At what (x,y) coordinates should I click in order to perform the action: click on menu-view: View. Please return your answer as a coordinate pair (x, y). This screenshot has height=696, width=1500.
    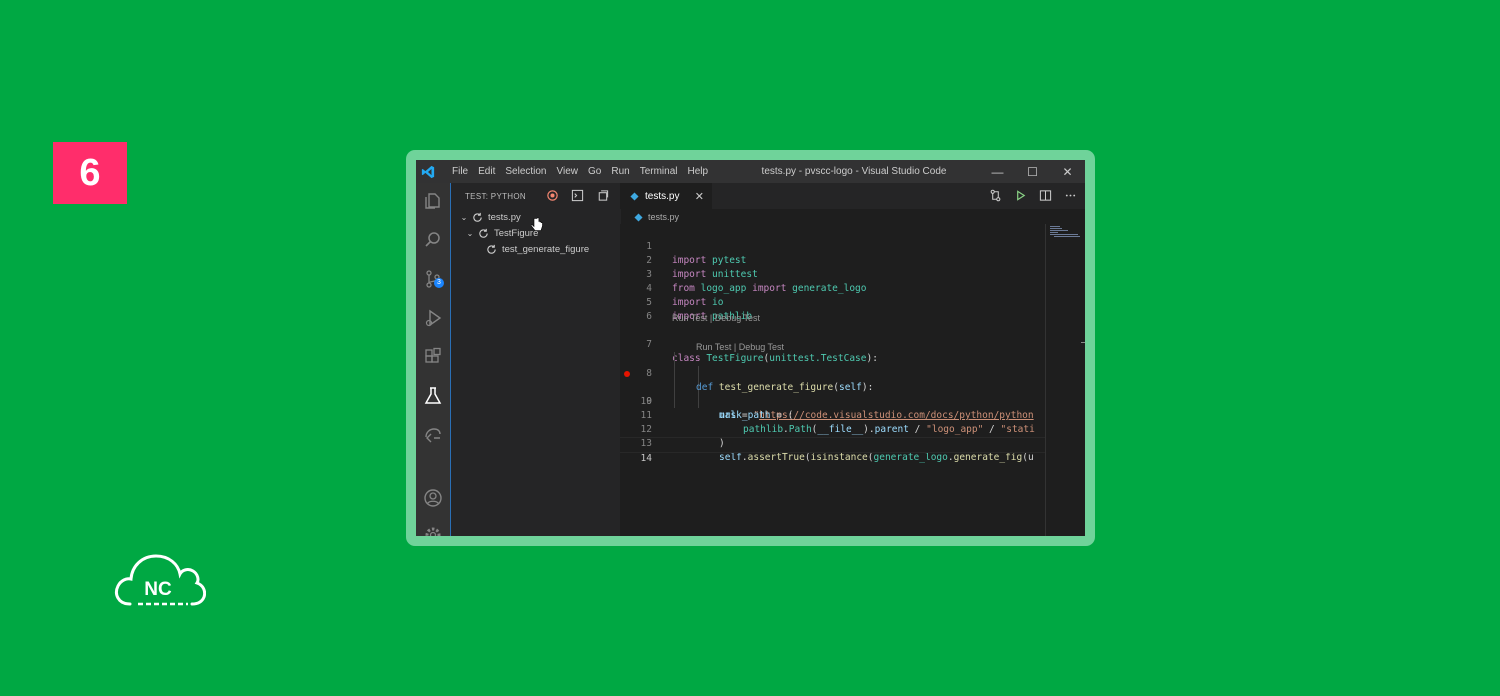
    Looking at the image, I should click on (568, 171).